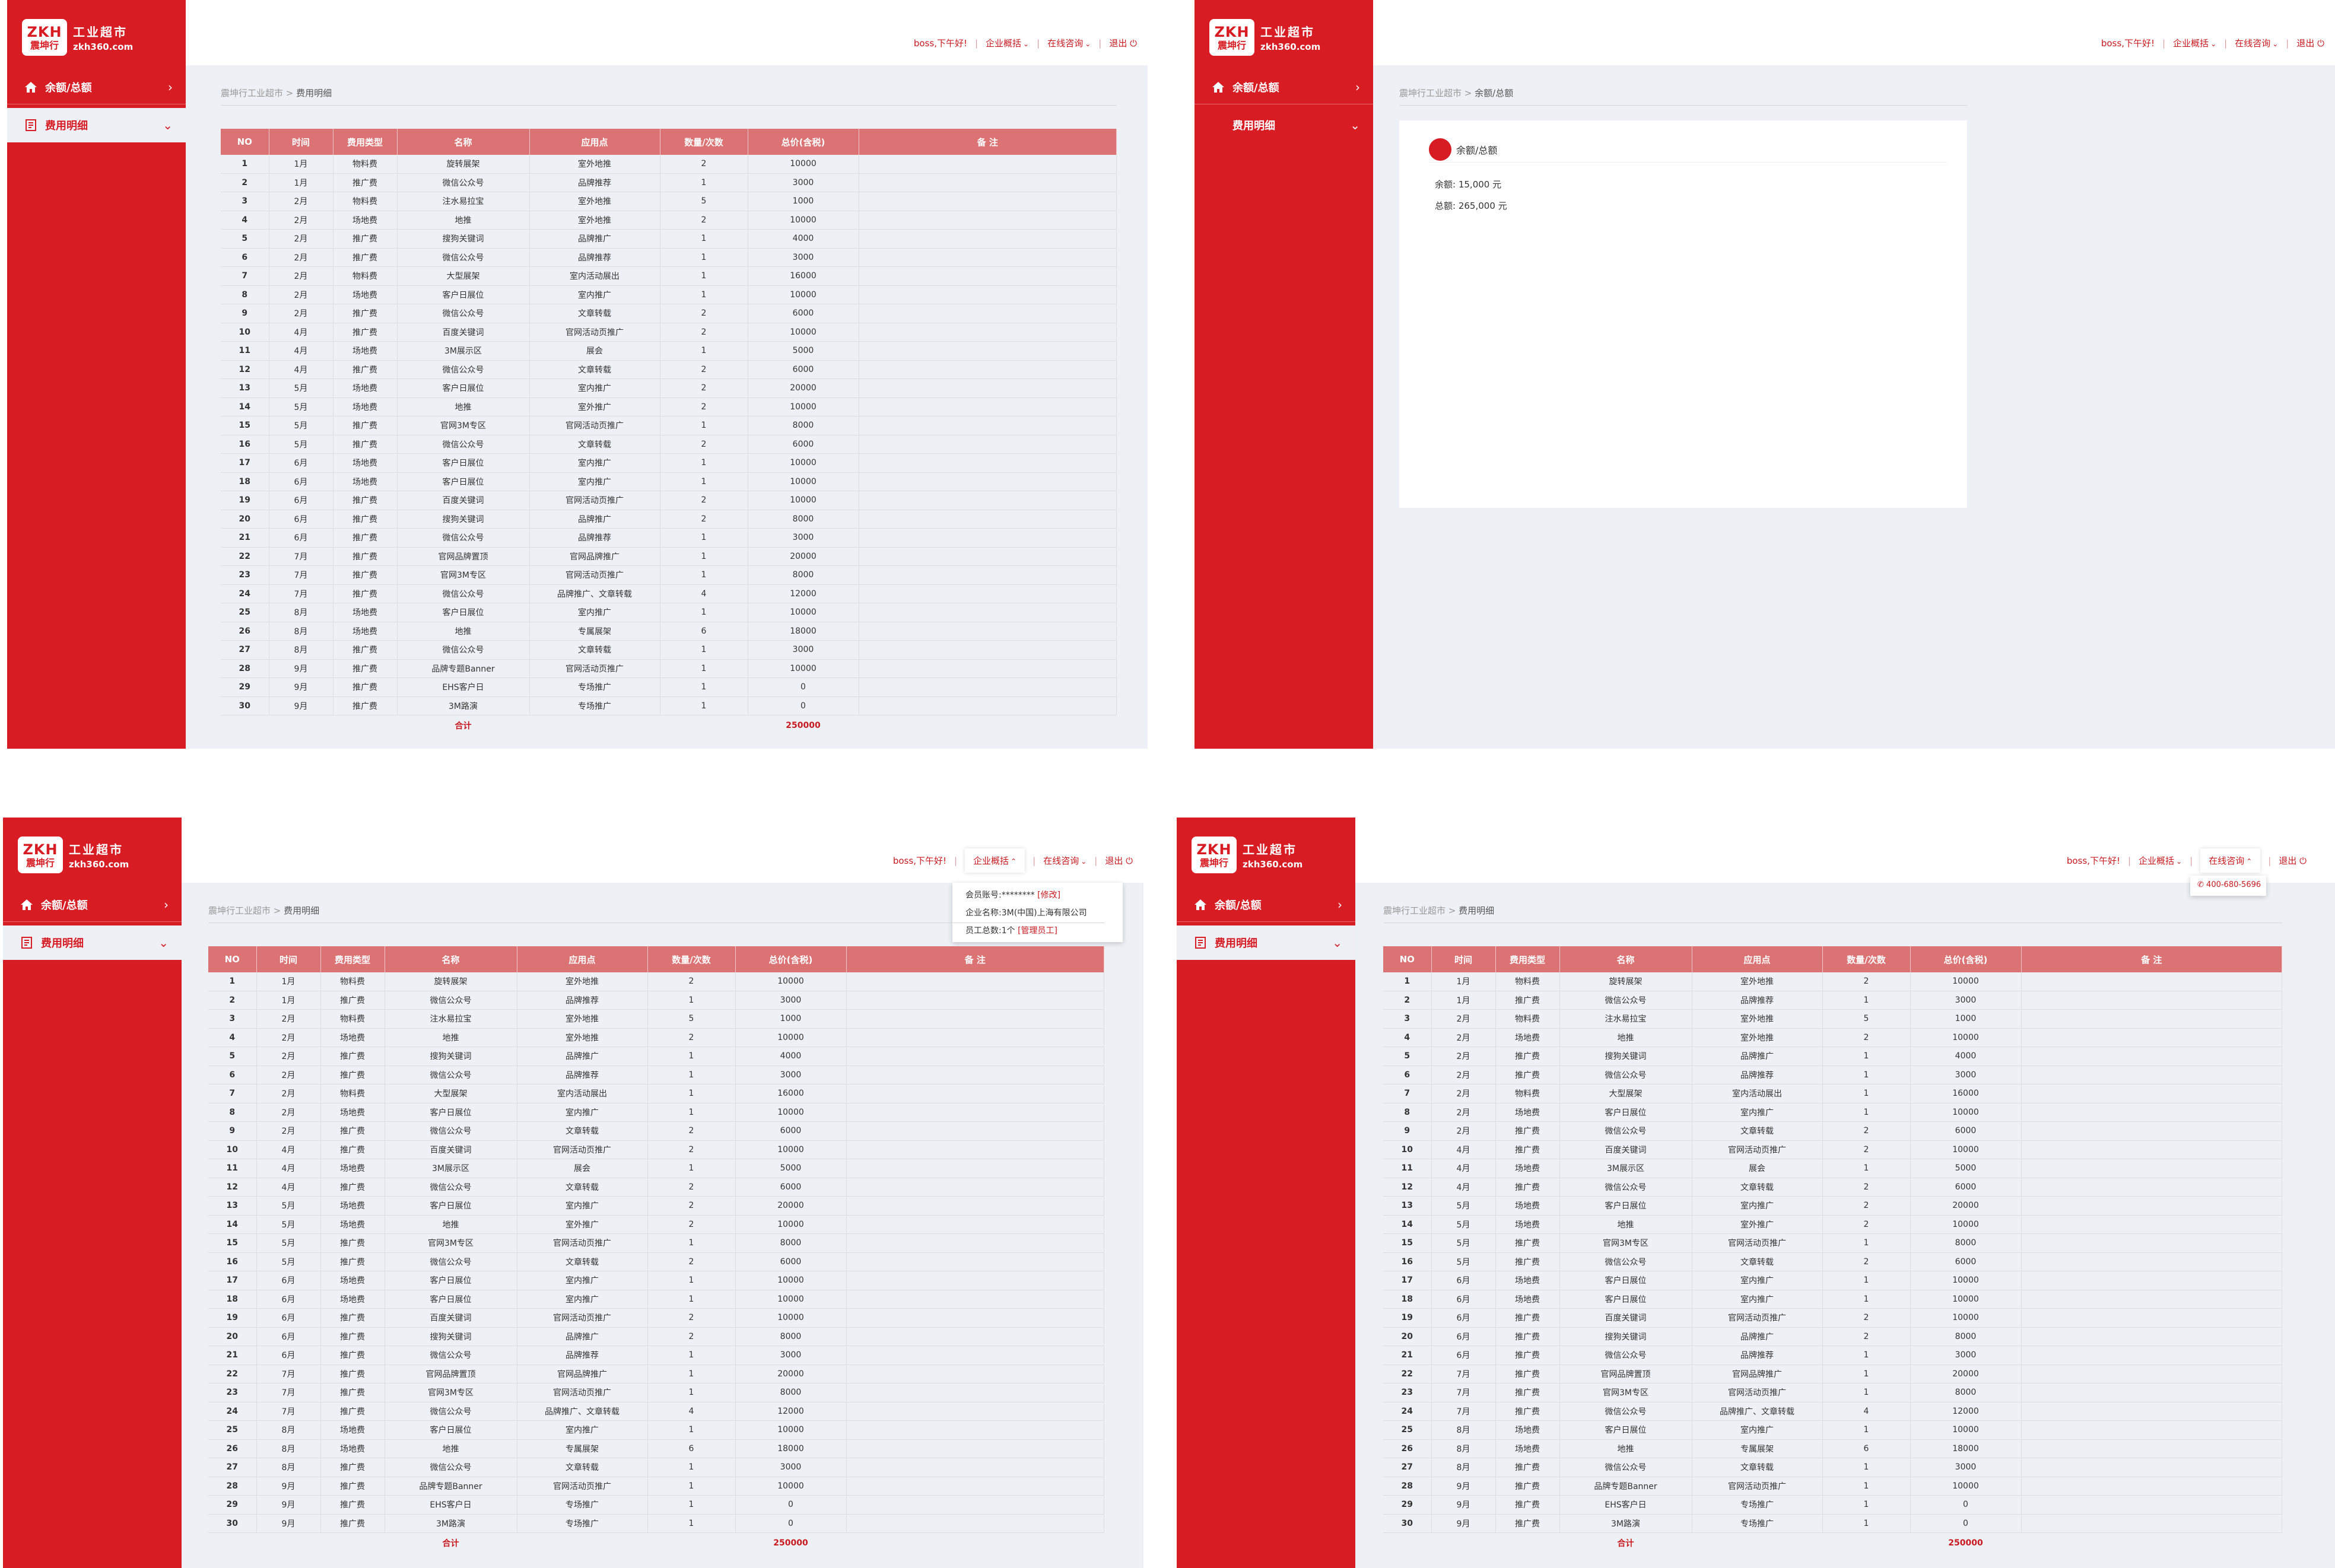  What do you see at coordinates (2303, 860) in the screenshot?
I see `power-icon: ⏻` at bounding box center [2303, 860].